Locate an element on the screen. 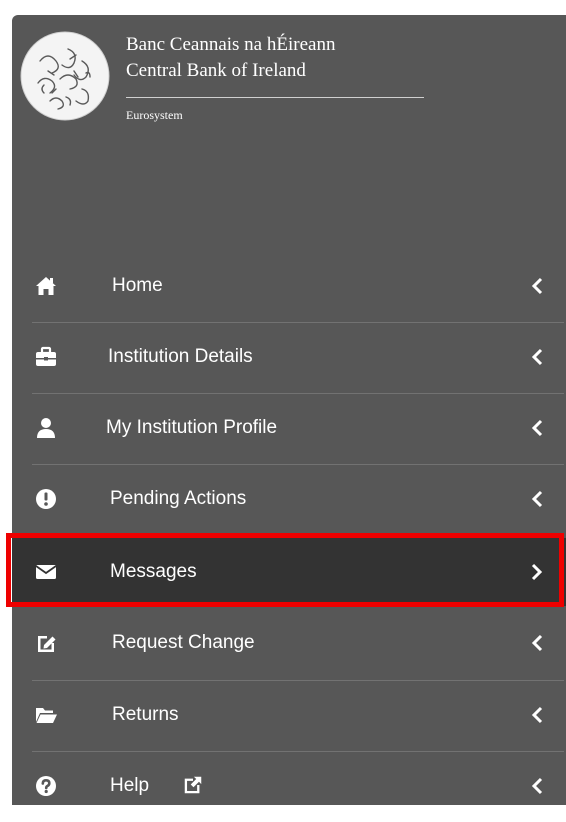 The width and height of the screenshot is (566, 822). sidebar-item-label: Home is located at coordinates (137, 285).